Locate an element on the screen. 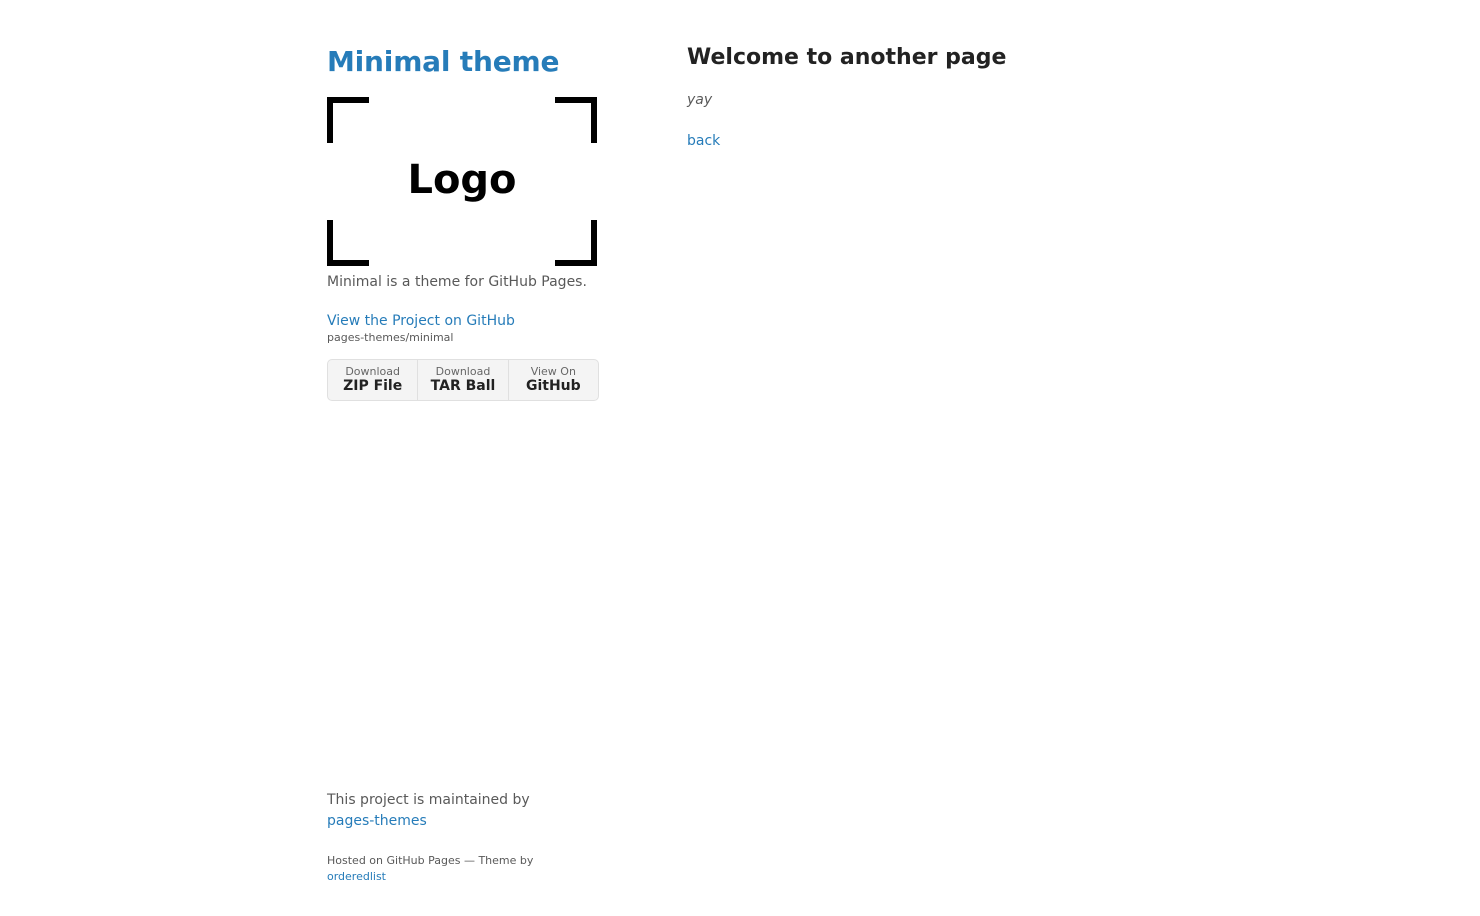  logo-corner-bottom-right is located at coordinates (576, 243).